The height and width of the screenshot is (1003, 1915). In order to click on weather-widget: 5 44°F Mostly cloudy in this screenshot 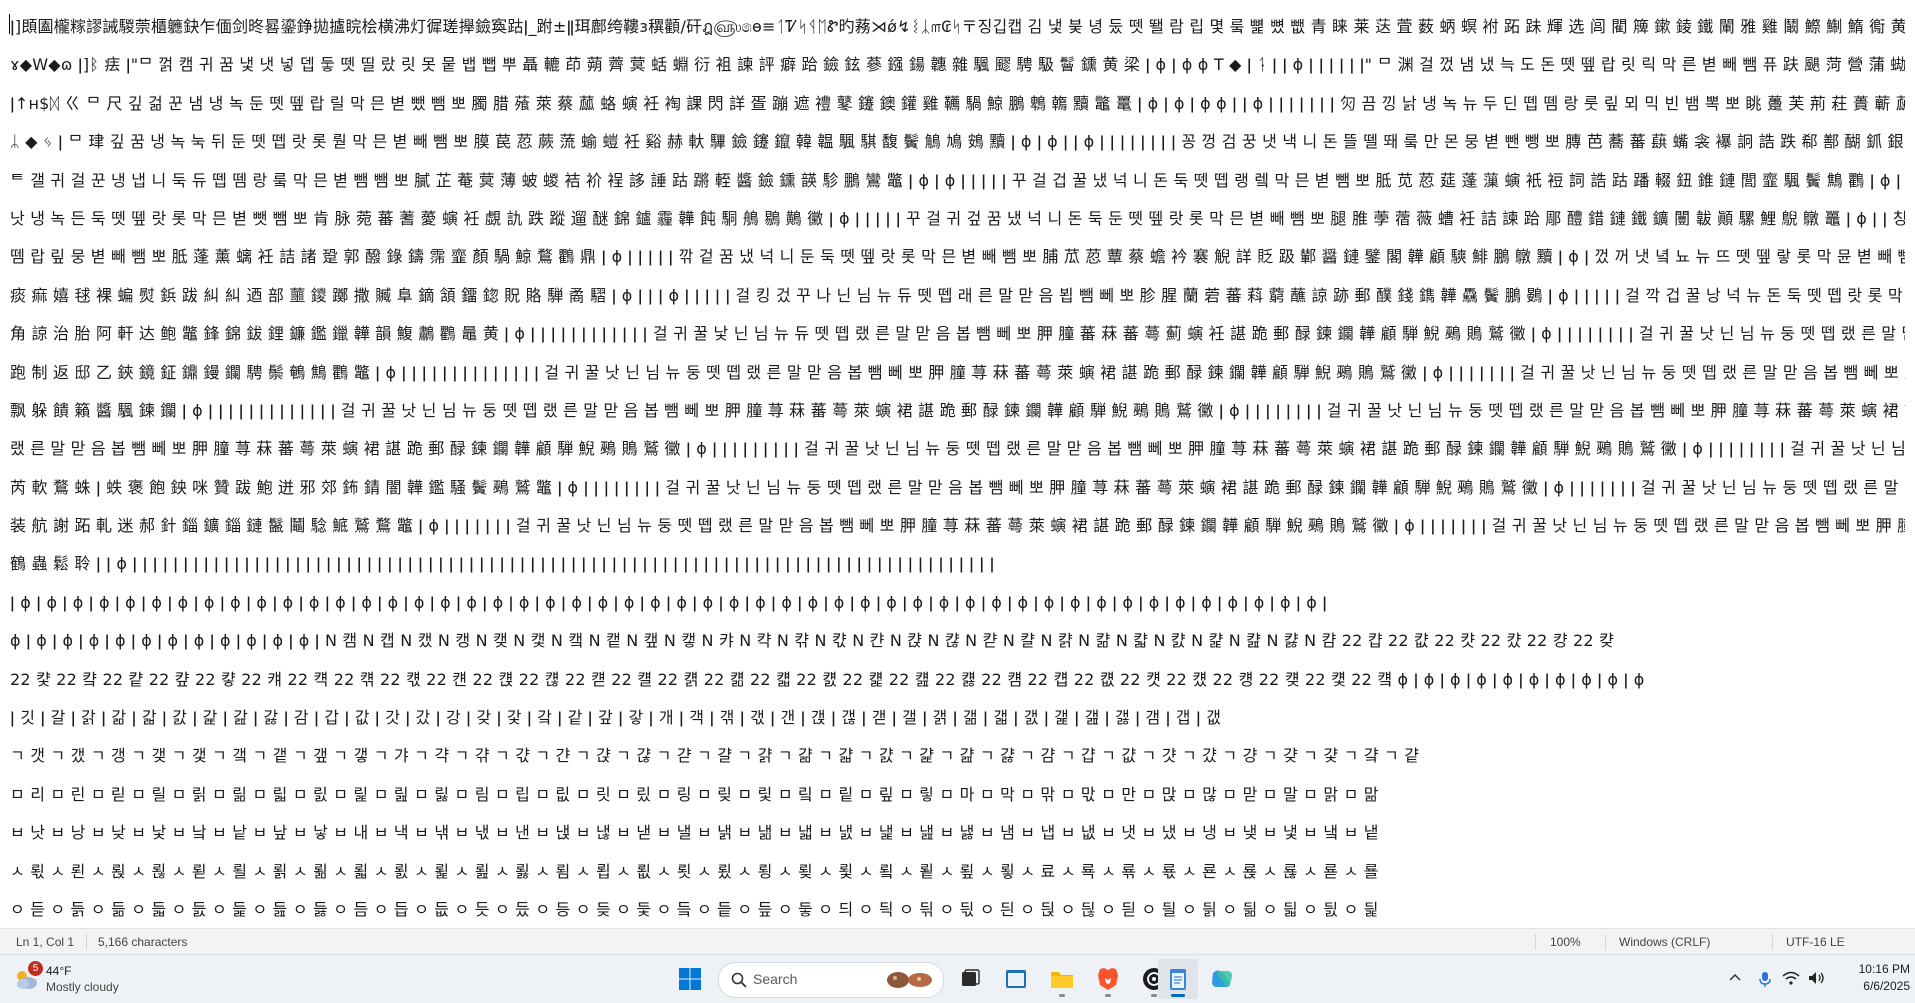, I will do `click(82, 979)`.